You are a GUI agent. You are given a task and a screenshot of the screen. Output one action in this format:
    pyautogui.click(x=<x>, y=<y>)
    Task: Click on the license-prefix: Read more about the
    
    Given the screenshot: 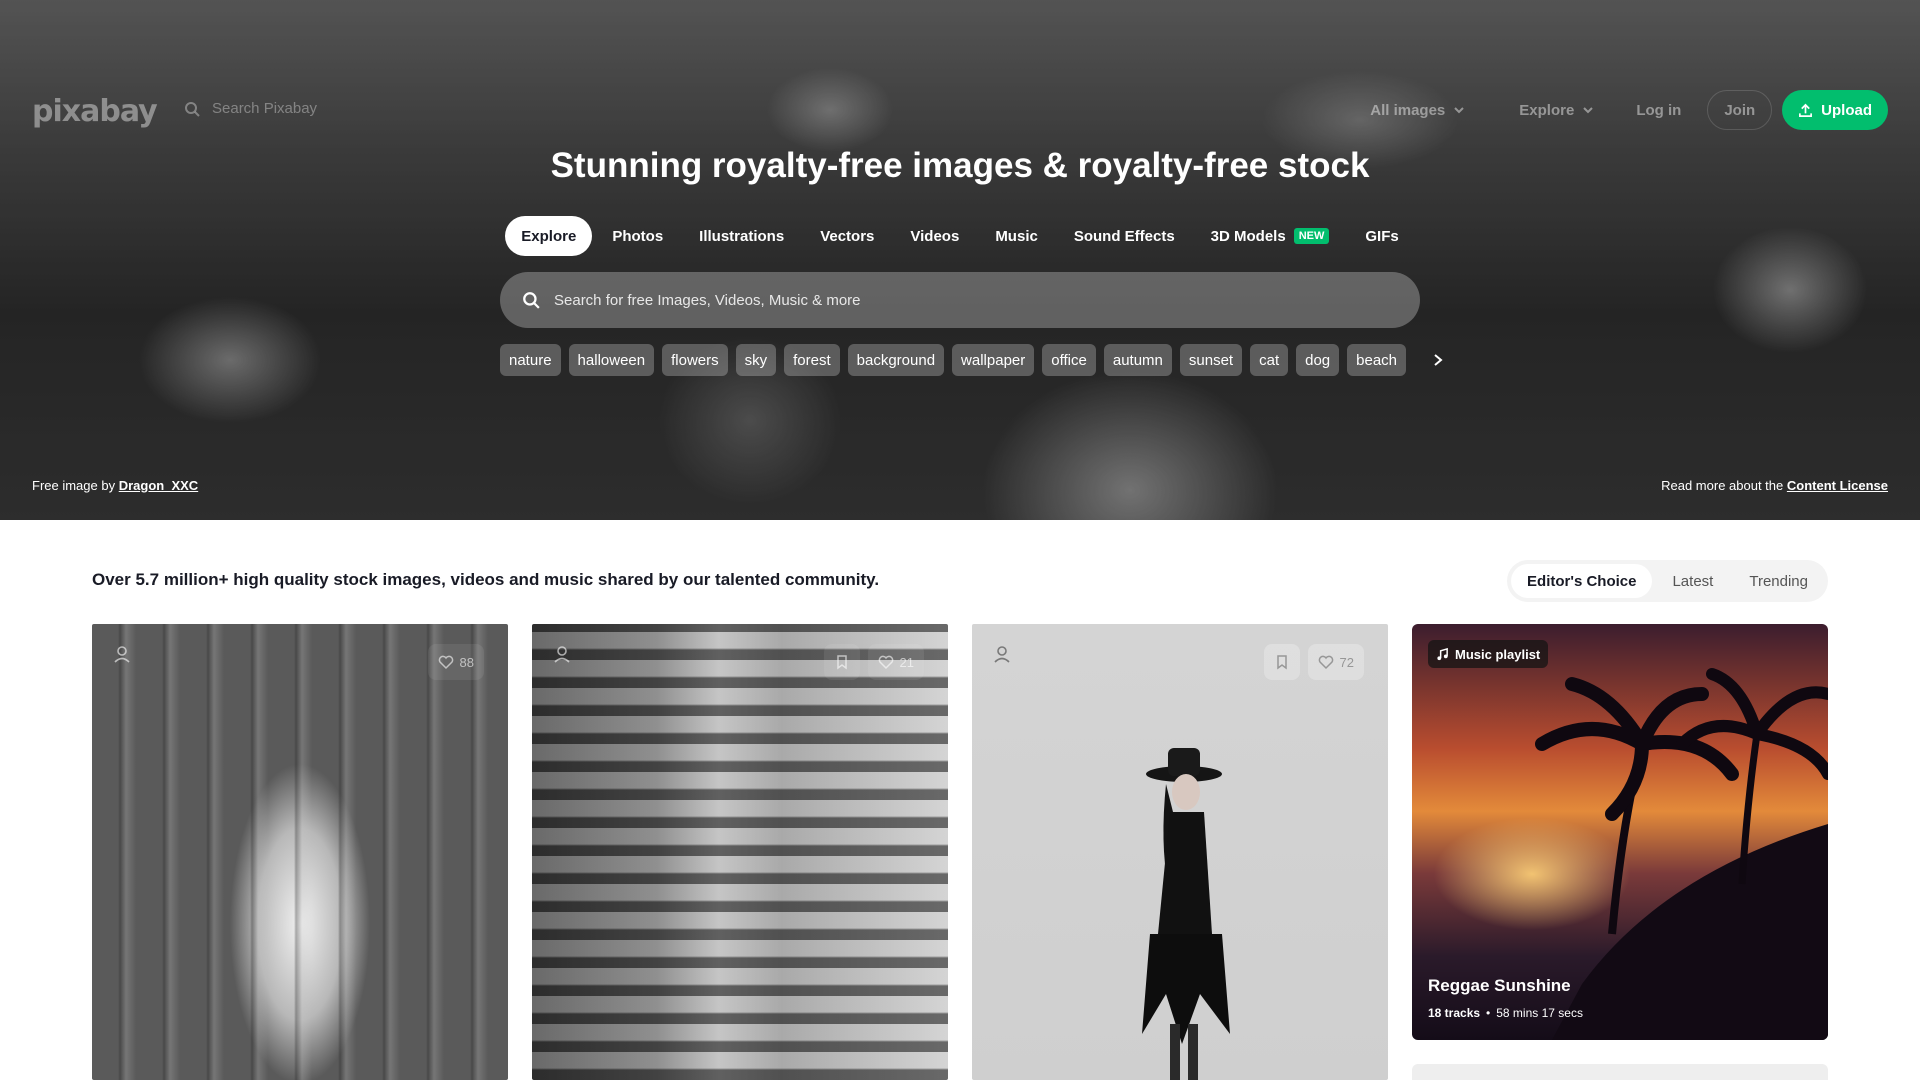 What is the action you would take?
    pyautogui.click(x=1722, y=485)
    